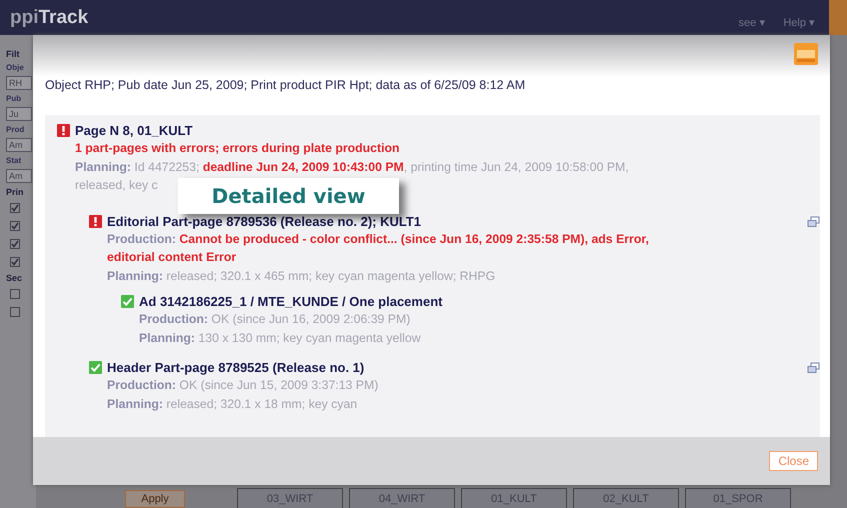 The height and width of the screenshot is (508, 847). Describe the element at coordinates (806, 54) in the screenshot. I see `logo-icon` at that location.